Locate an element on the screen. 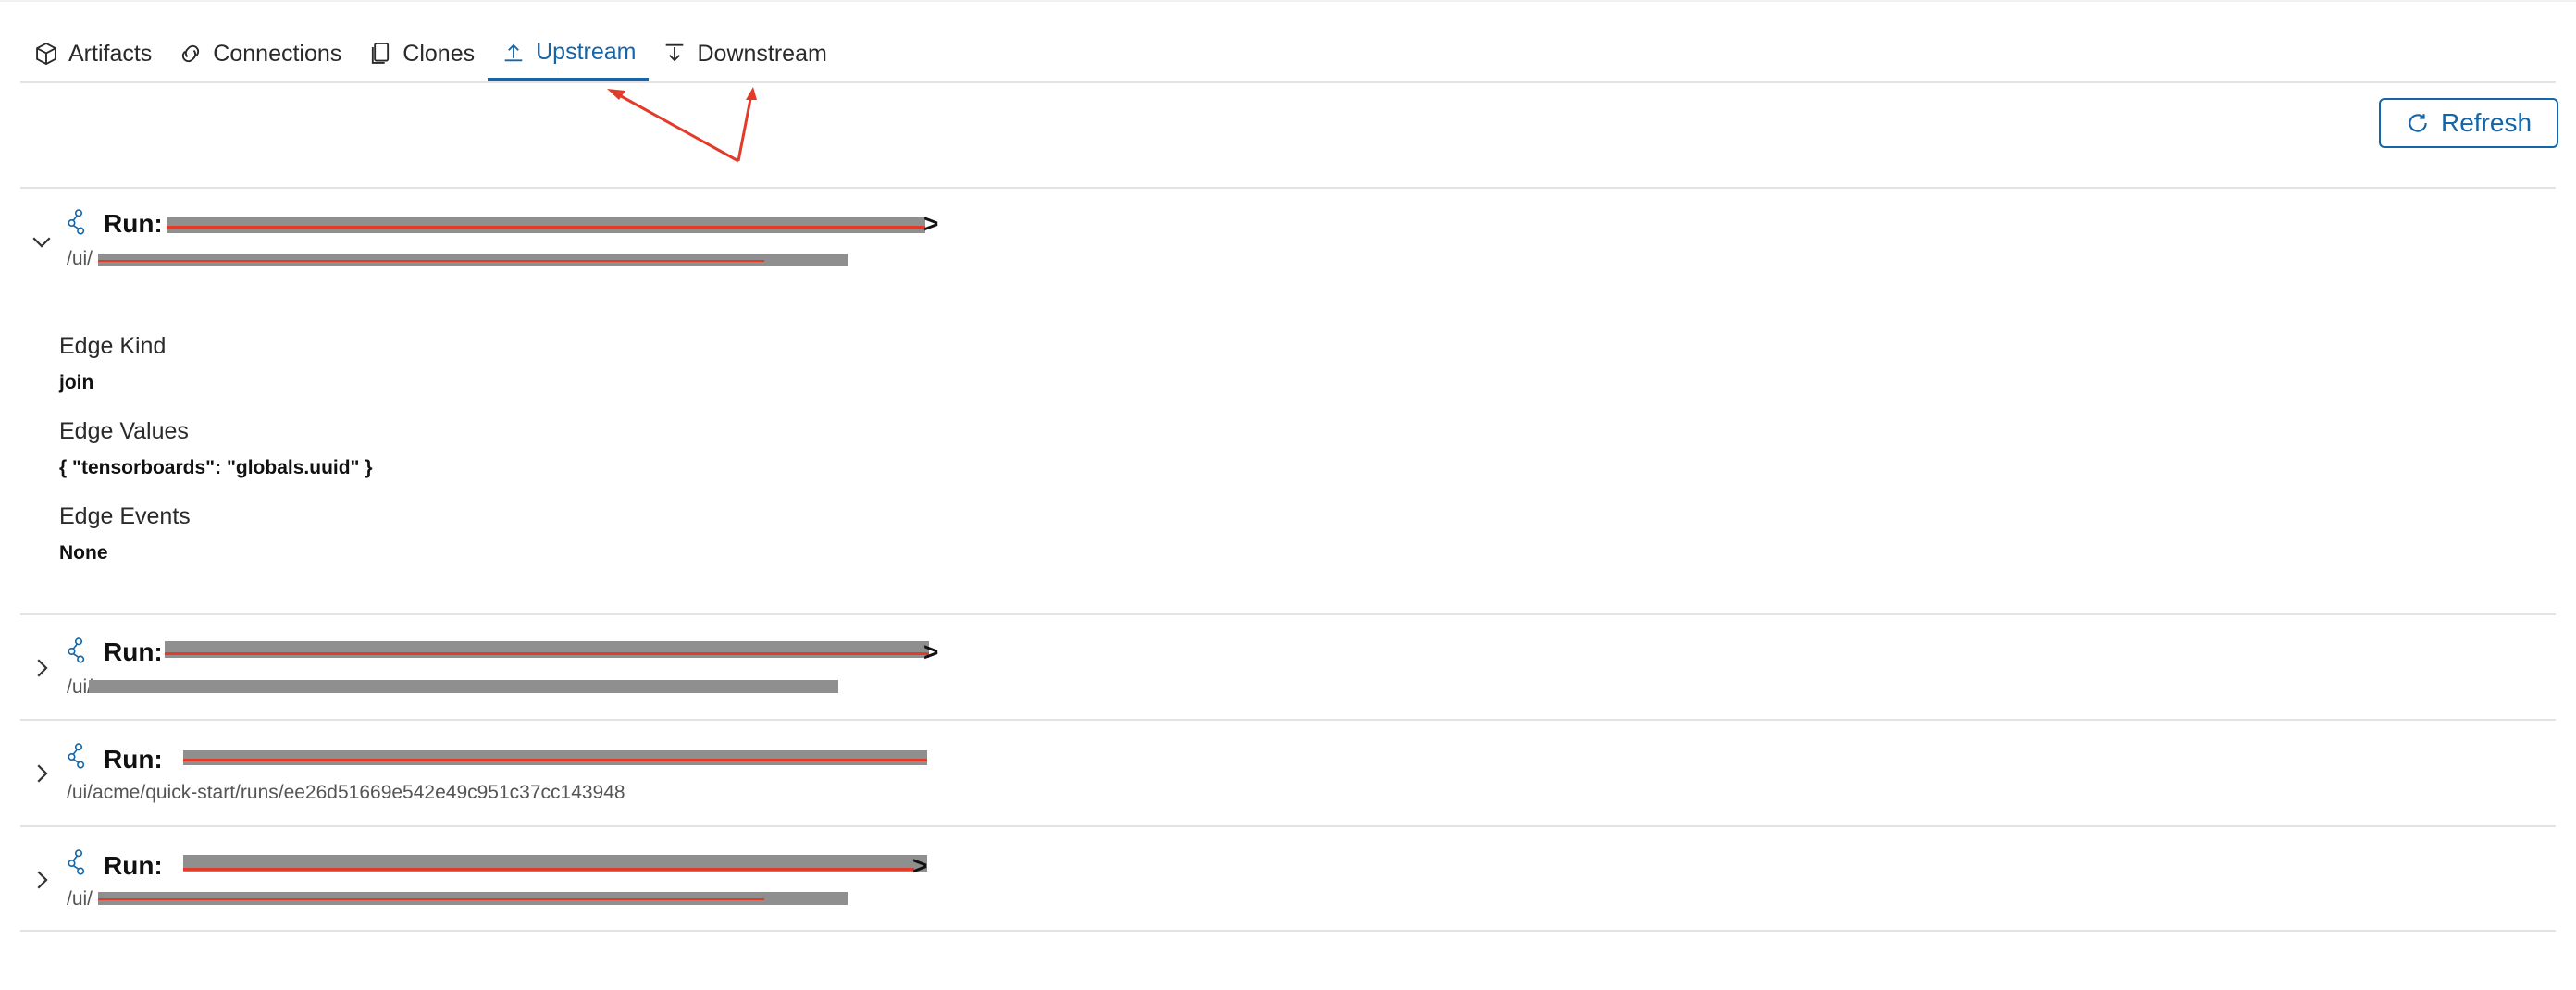 This screenshot has width=2576, height=990. clones-icon is located at coordinates (381, 53).